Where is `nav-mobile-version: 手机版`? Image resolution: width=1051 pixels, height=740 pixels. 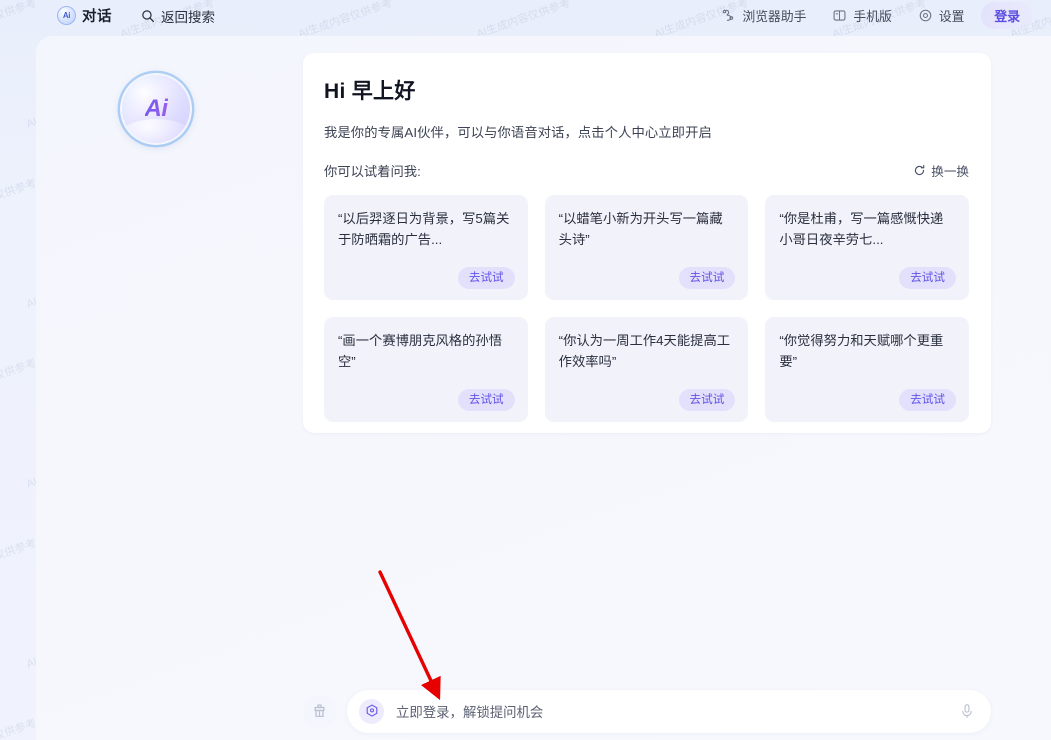 nav-mobile-version: 手机版 is located at coordinates (861, 15).